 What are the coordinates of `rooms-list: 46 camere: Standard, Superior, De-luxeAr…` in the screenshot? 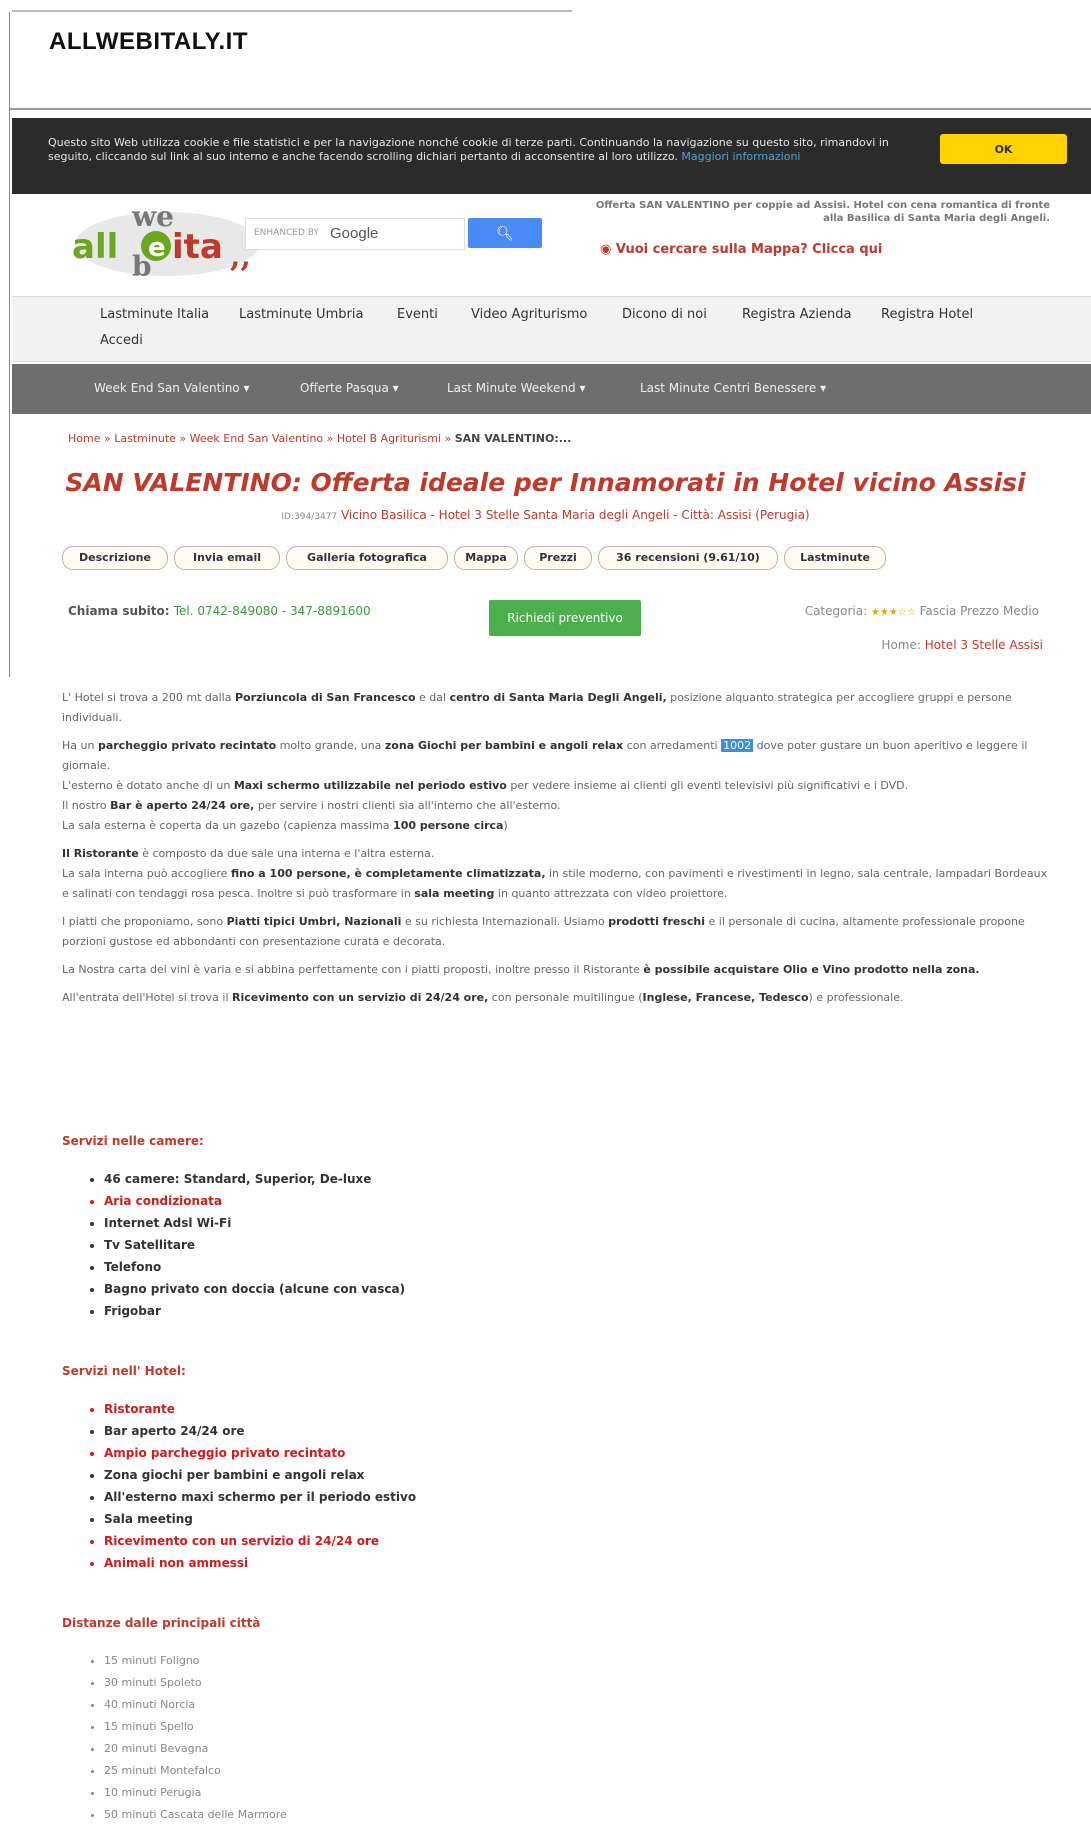 It's located at (246, 1245).